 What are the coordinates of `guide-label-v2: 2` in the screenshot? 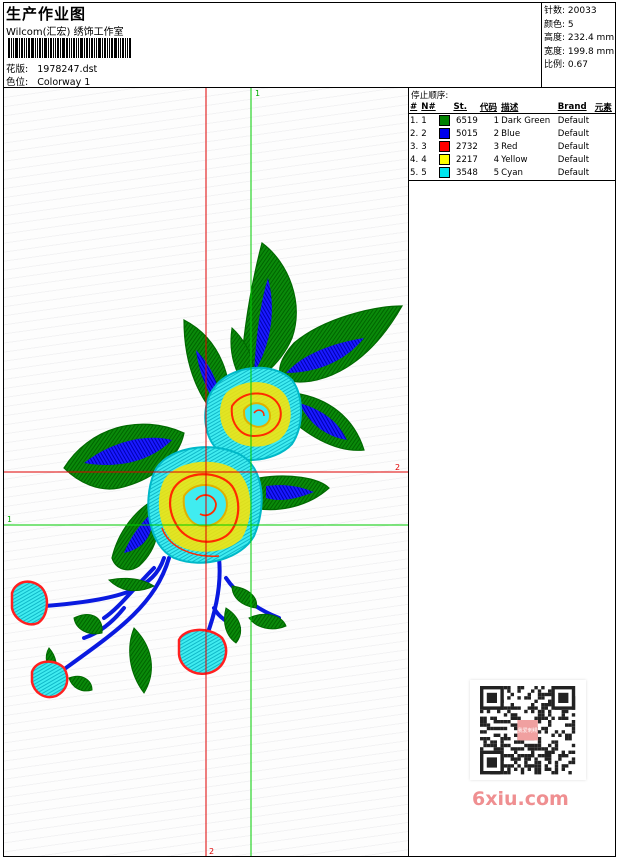 It's located at (211, 851).